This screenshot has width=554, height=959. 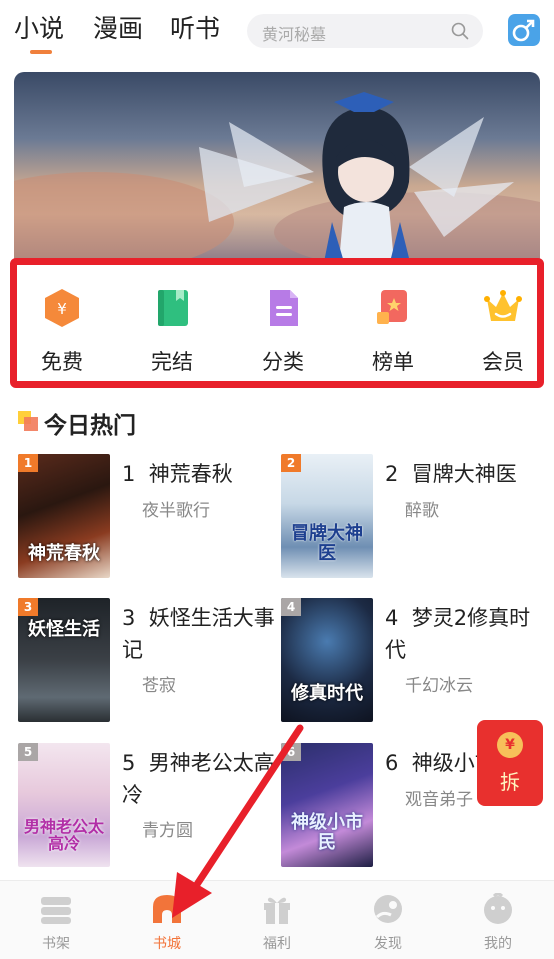 I want to click on red-packet-label: 拆, so click(x=510, y=782).